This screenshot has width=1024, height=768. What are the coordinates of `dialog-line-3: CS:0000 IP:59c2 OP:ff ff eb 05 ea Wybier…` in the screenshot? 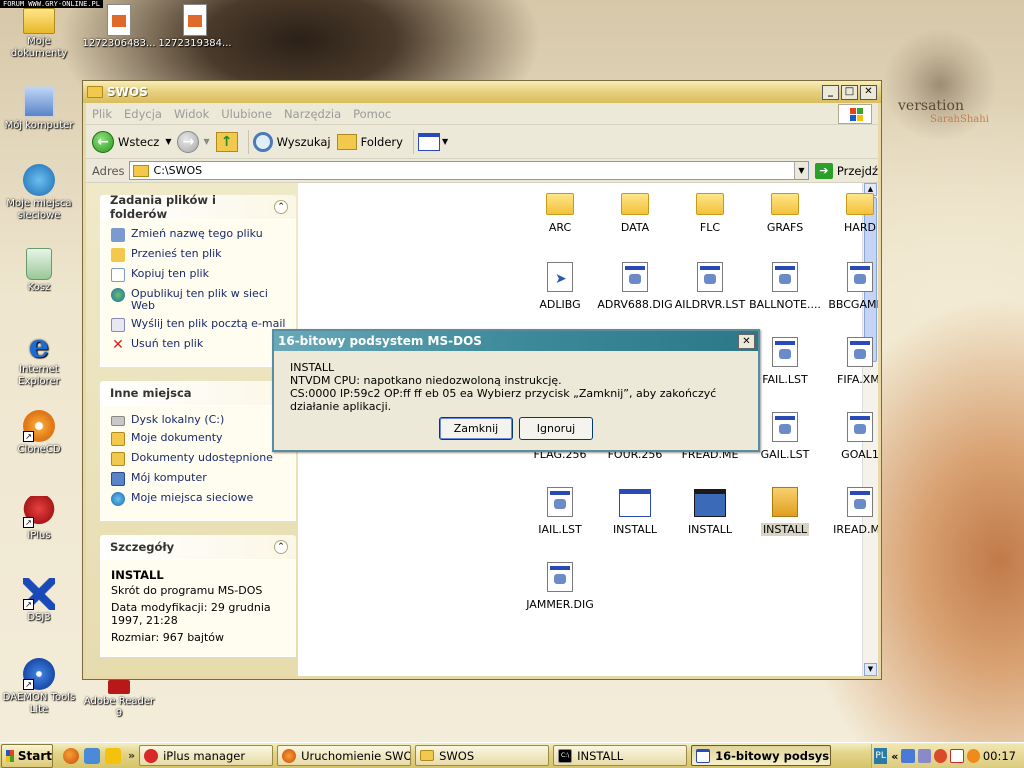 It's located at (503, 400).